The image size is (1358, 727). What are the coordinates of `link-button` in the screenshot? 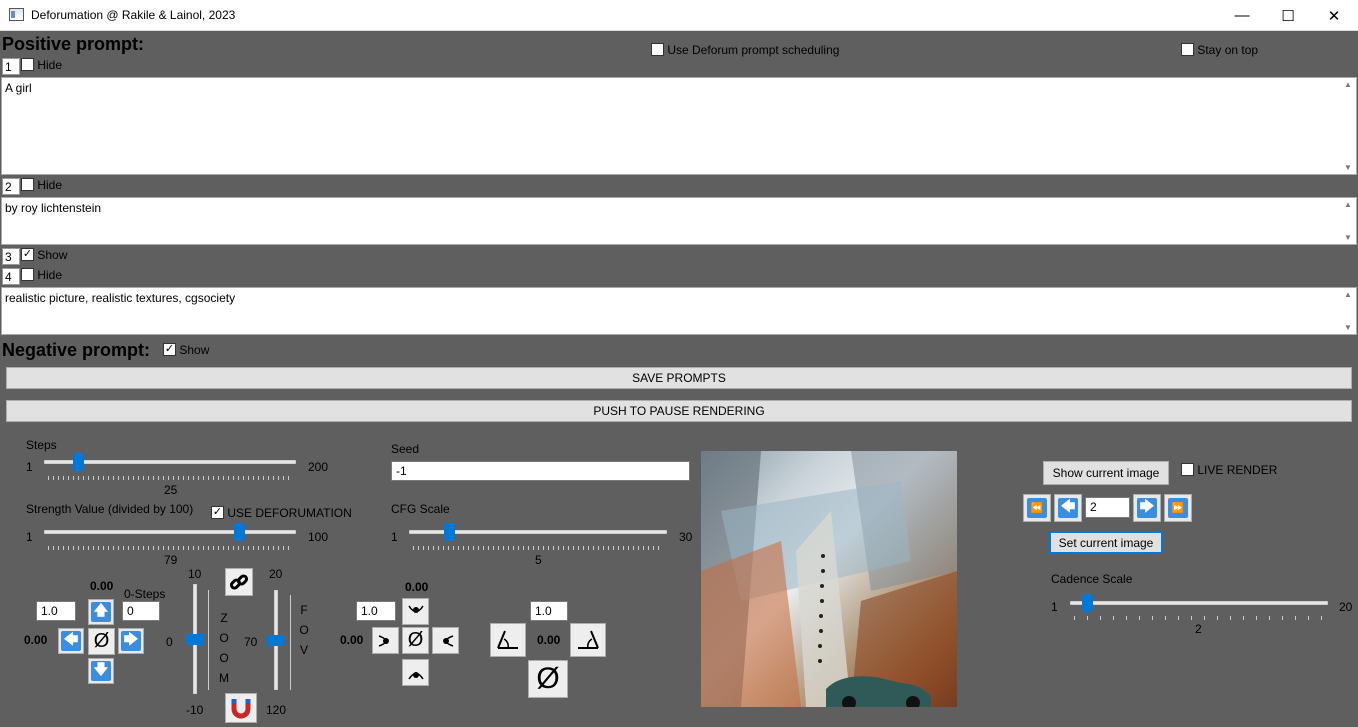 It's located at (239, 582).